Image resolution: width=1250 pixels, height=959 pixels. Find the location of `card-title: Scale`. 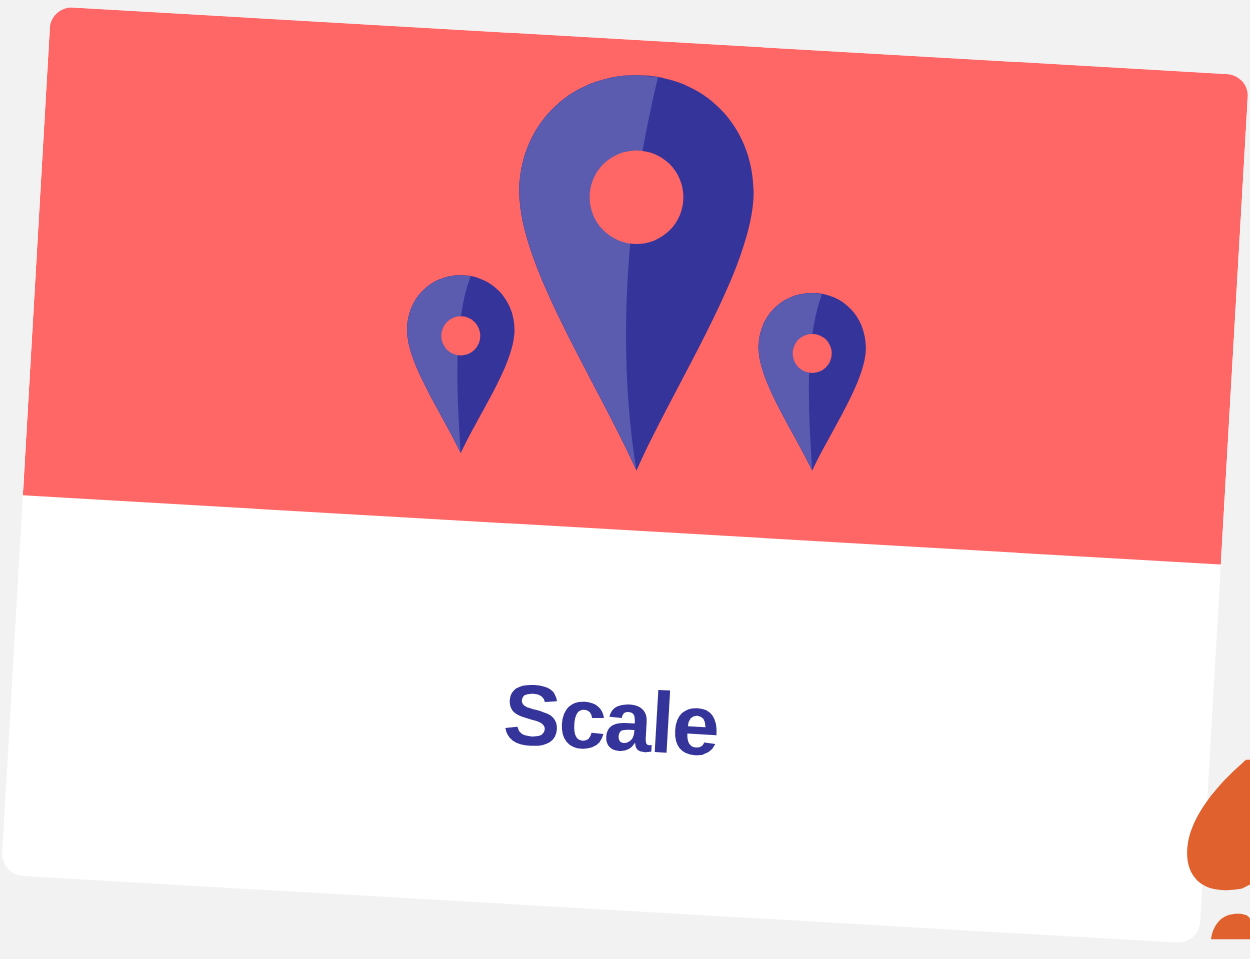

card-title: Scale is located at coordinates (610, 719).